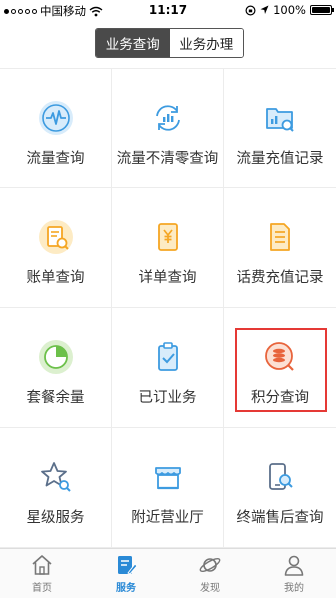 The height and width of the screenshot is (598, 336). Describe the element at coordinates (280, 477) in the screenshot. I see `phone-search-icon` at that location.